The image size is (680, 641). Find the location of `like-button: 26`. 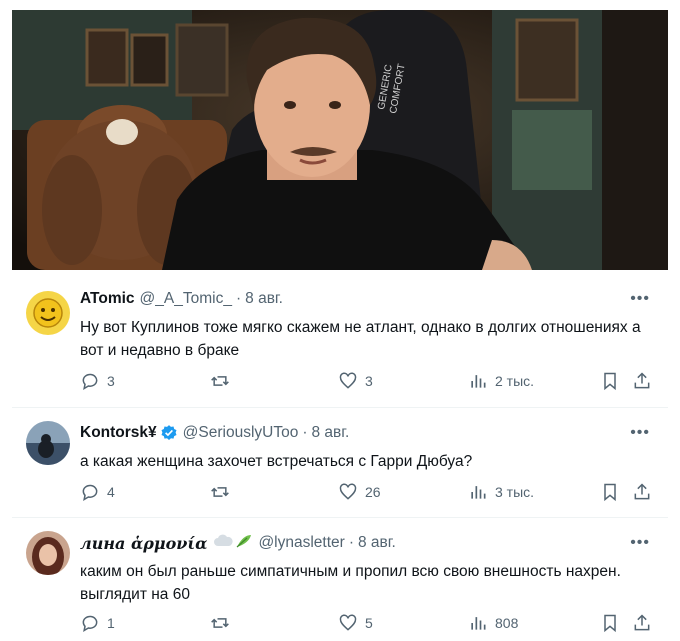

like-button: 26 is located at coordinates (359, 492).